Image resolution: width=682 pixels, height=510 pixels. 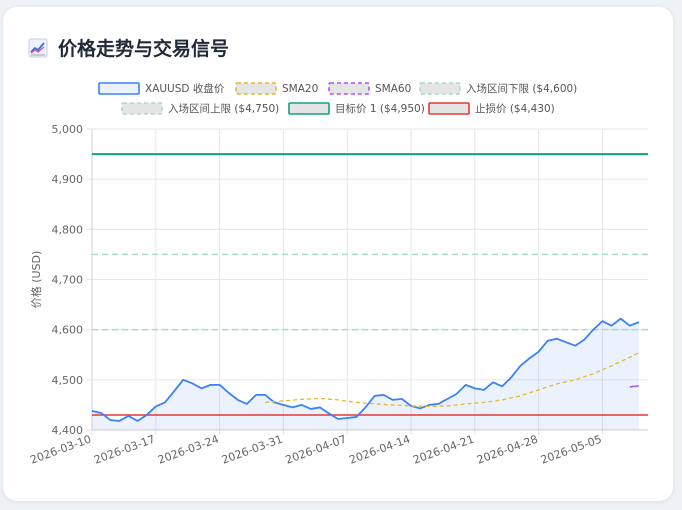 I want to click on legend-price: XAUUSD 收盘价, so click(x=161, y=88).